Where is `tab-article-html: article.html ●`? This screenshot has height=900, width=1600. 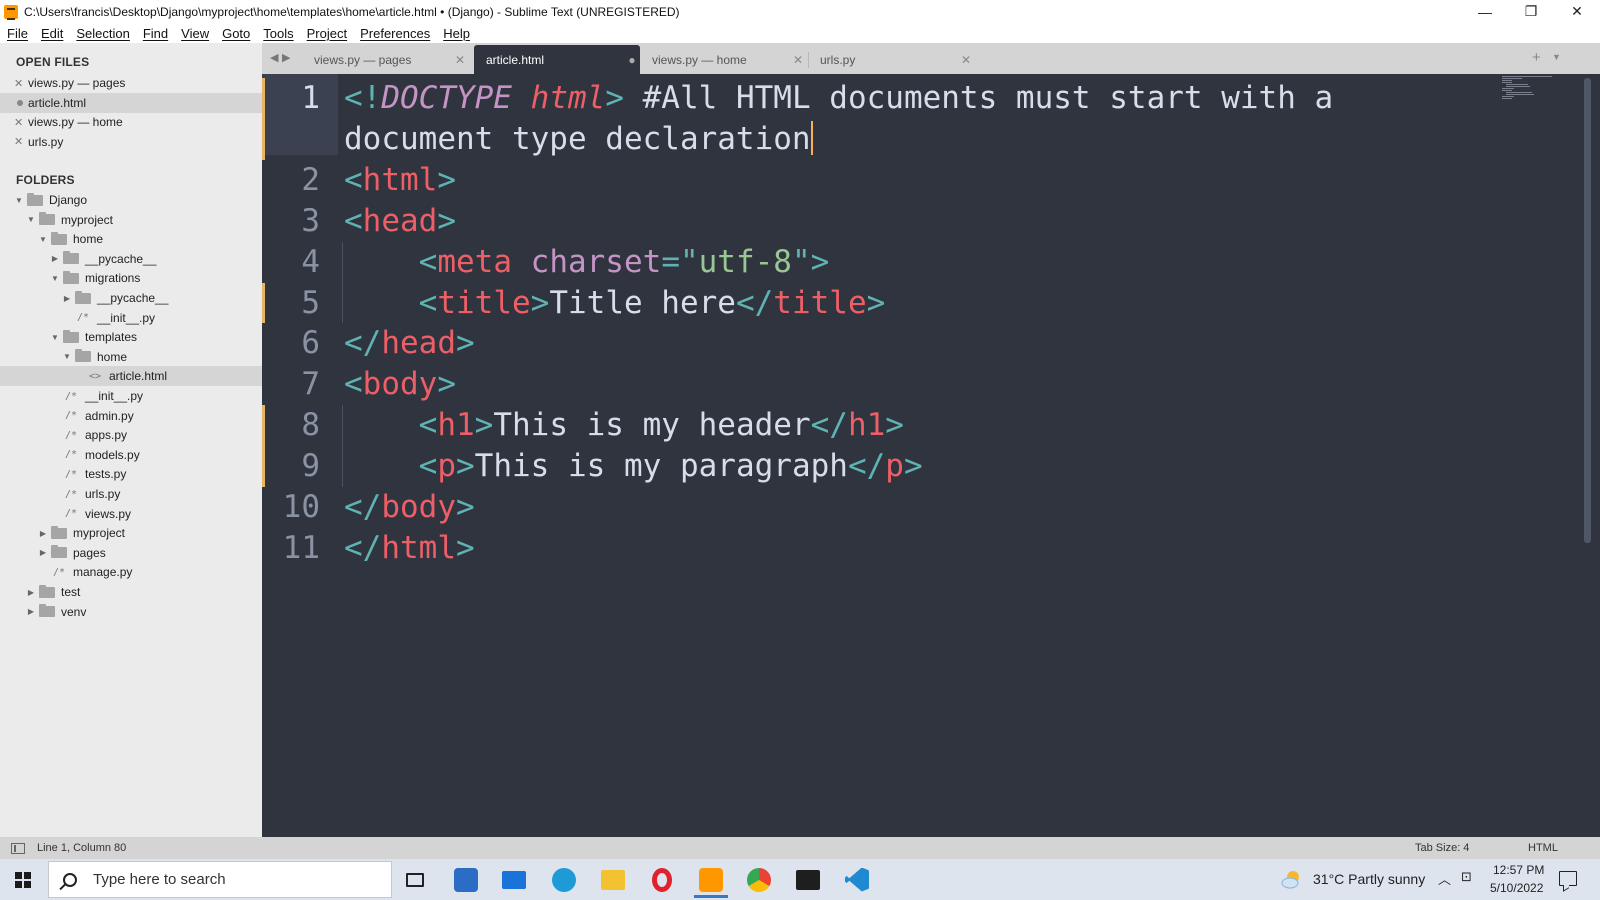 tab-article-html: article.html ● is located at coordinates (557, 59).